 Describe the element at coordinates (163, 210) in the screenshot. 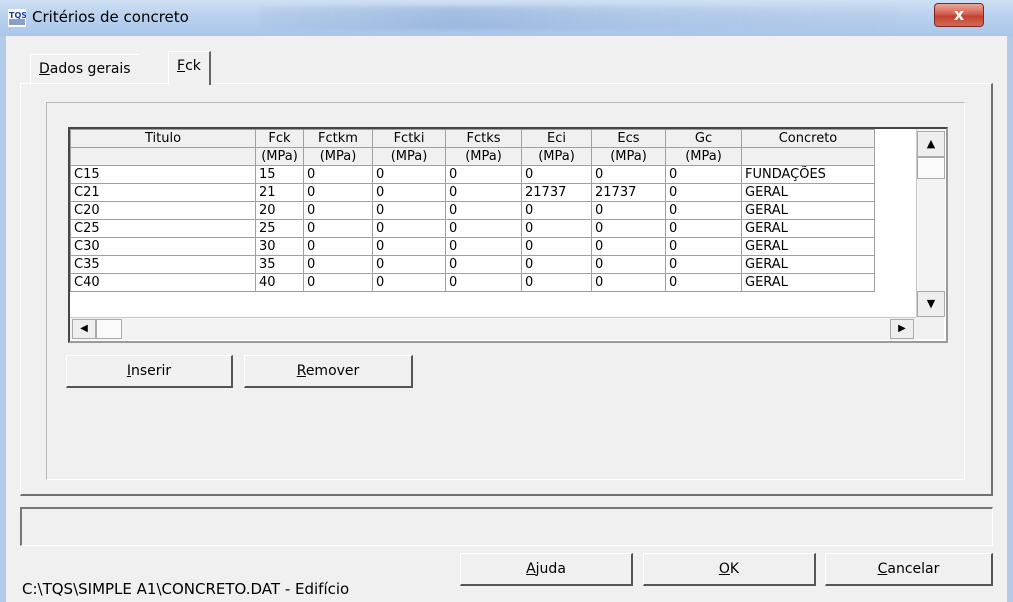

I see `table-cell: C20` at that location.